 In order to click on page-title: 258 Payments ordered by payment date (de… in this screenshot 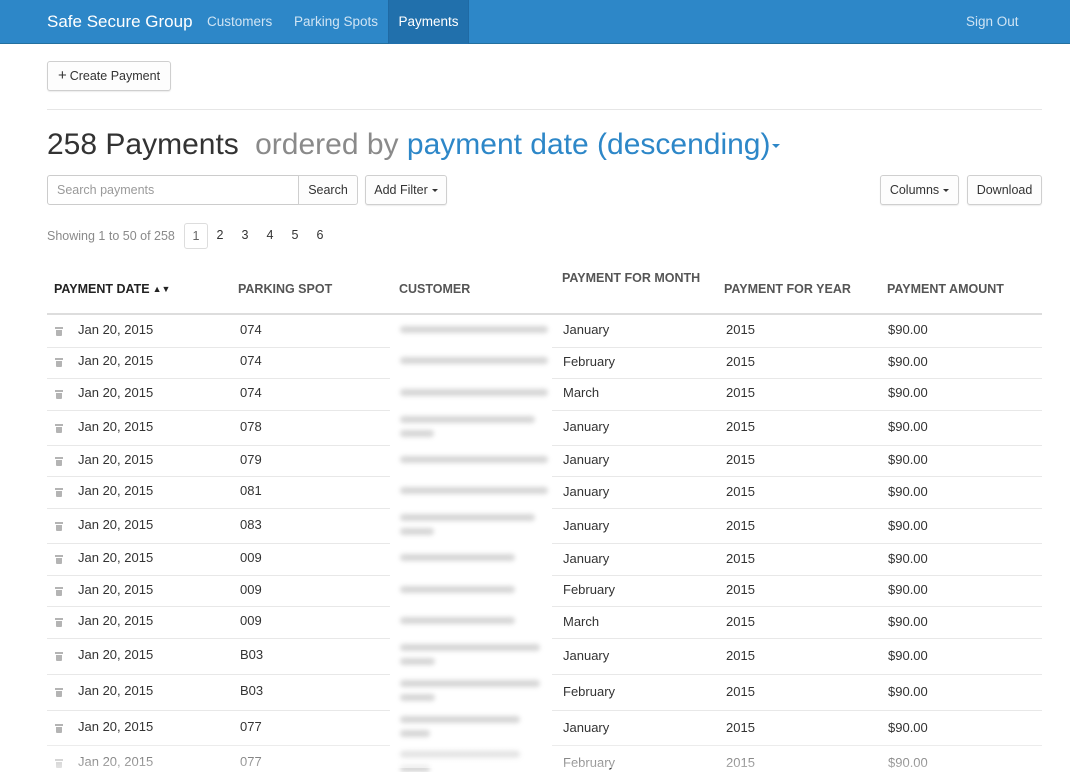, I will do `click(414, 145)`.